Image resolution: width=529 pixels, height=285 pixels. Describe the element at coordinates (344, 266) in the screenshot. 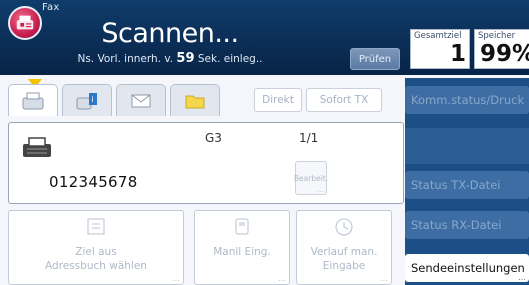

I see `history-line2: Eingabe` at that location.